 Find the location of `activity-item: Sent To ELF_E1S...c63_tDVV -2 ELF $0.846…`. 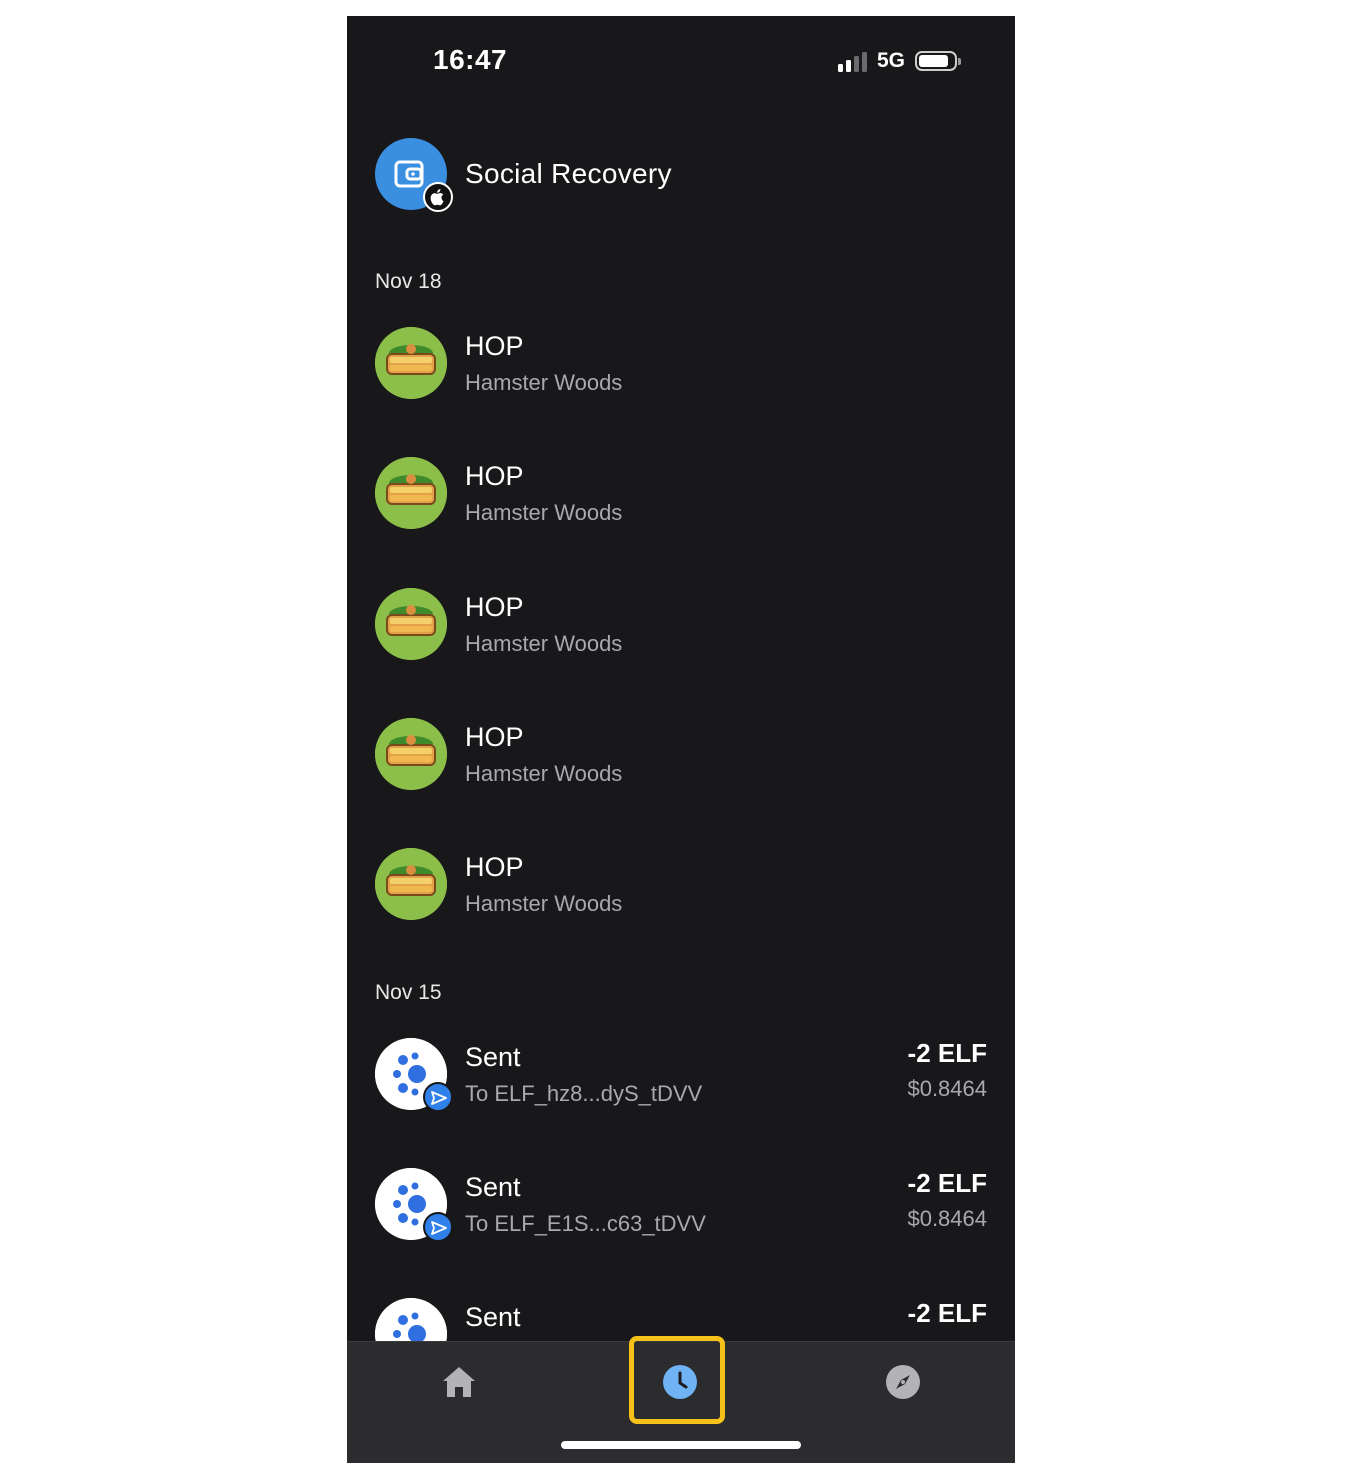

activity-item: Sent To ELF_E1S...c63_tDVV -2 ELF $0.846… is located at coordinates (681, 1205).